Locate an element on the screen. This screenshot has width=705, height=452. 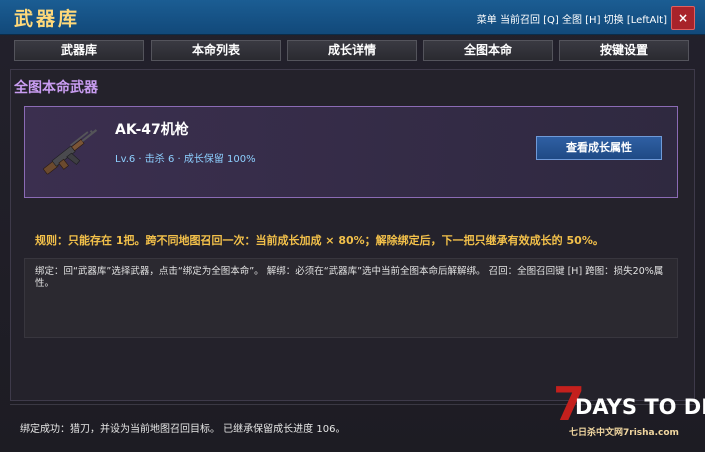
close-icon: × is located at coordinates (683, 18).